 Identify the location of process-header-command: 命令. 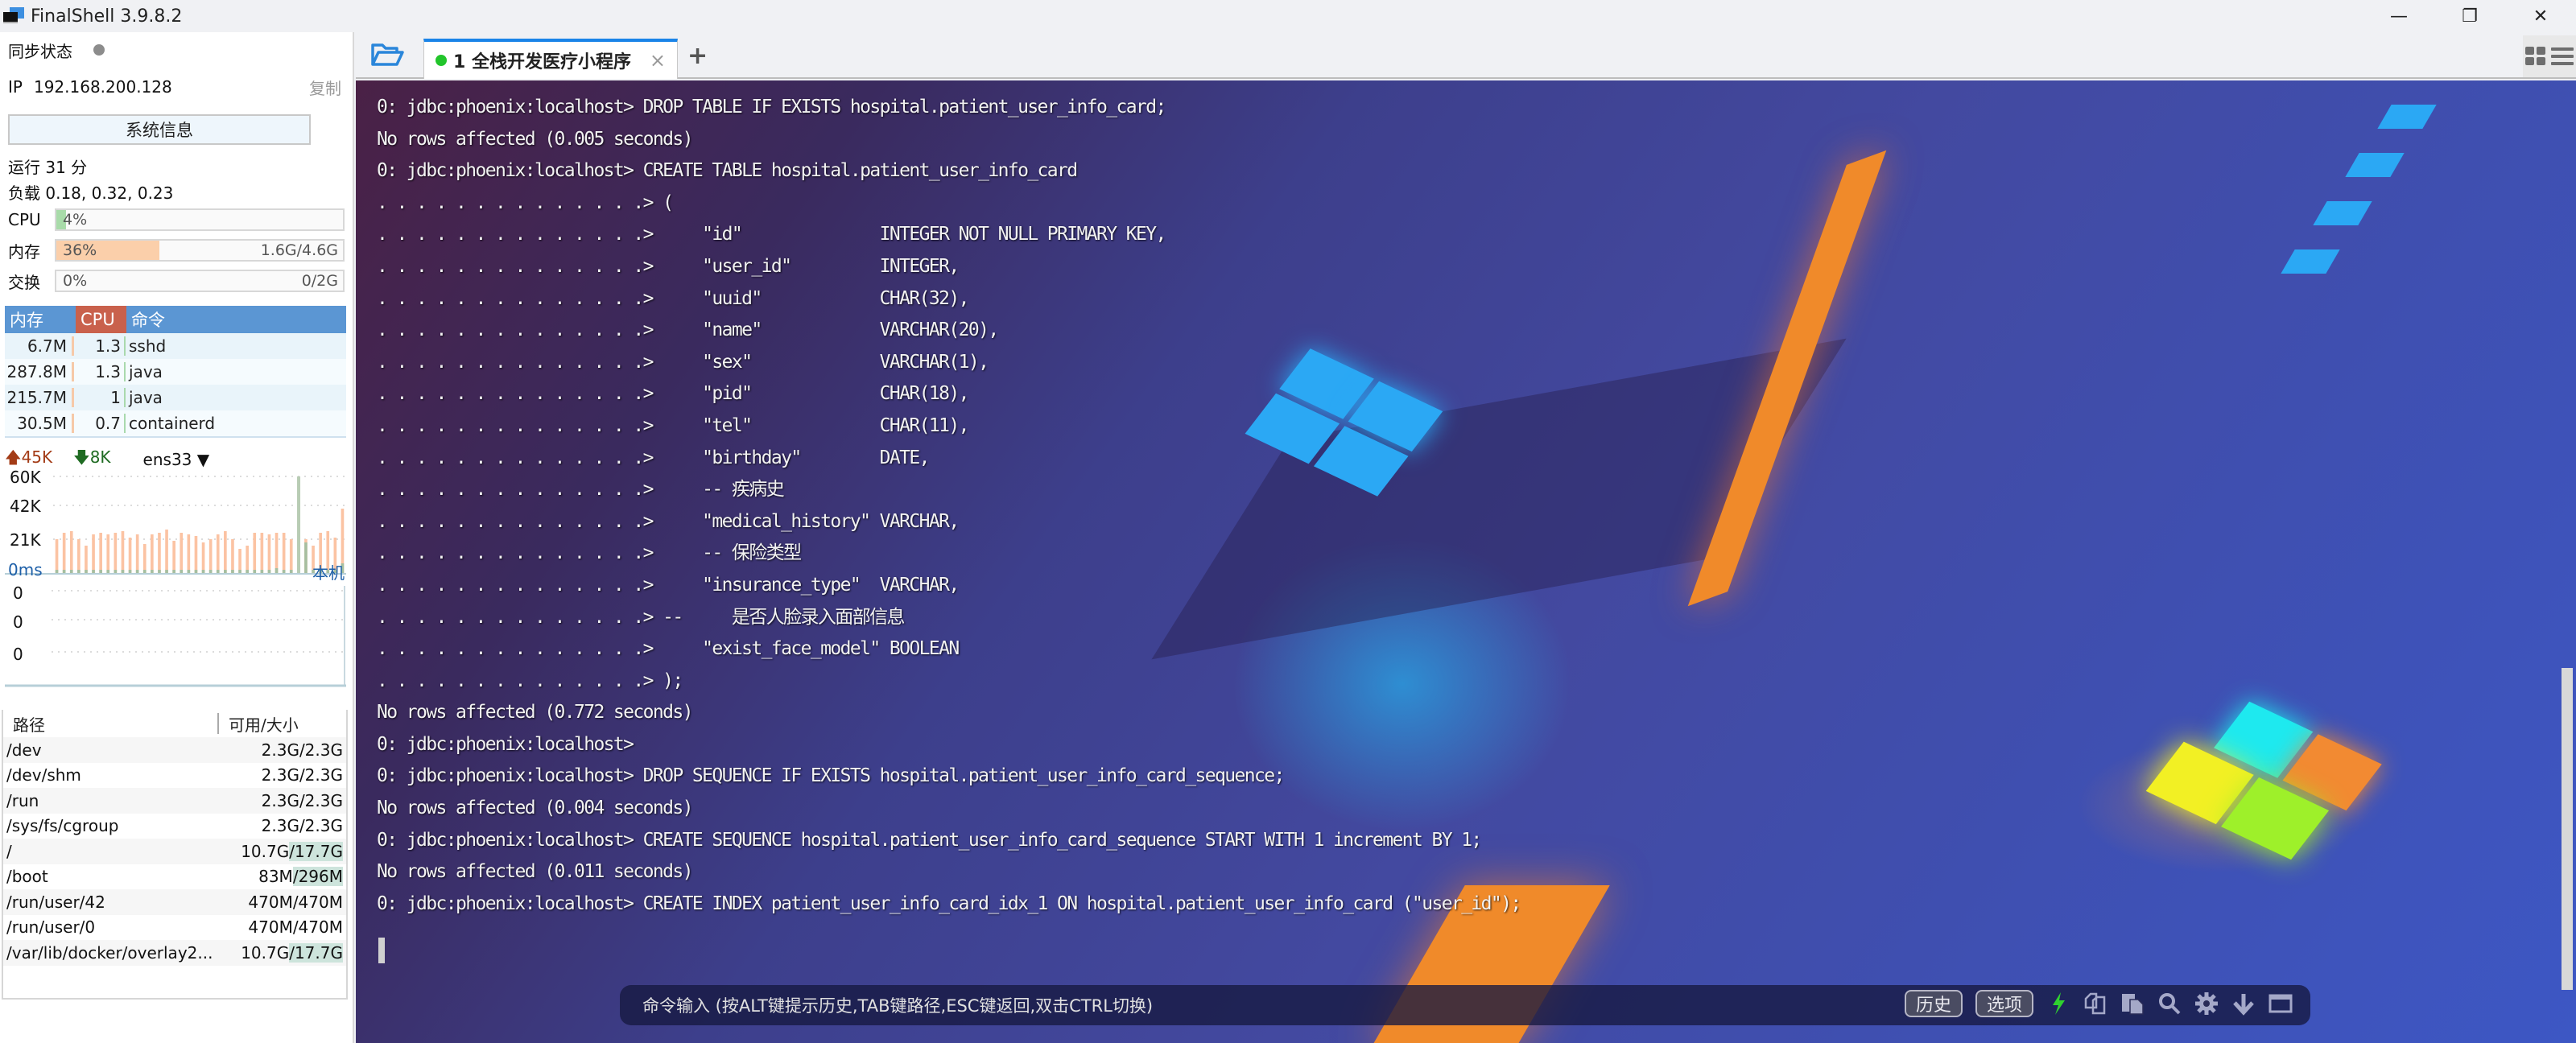
(145, 319).